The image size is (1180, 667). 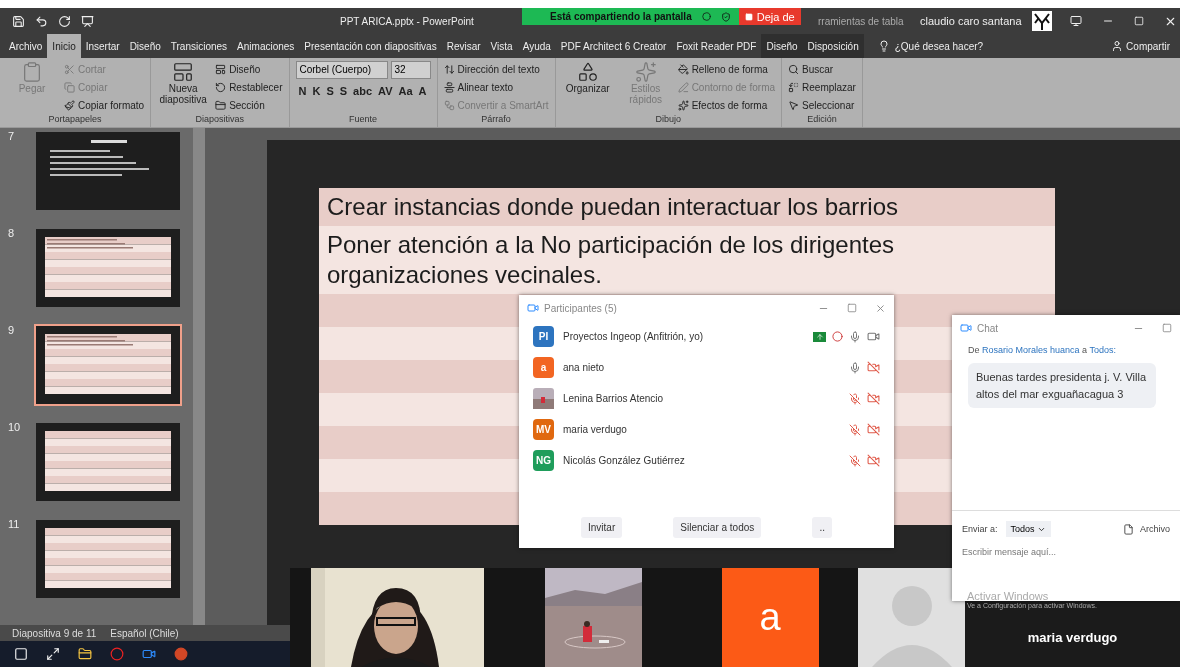 I want to click on ribbon-tab: Disposición, so click(x=833, y=46).